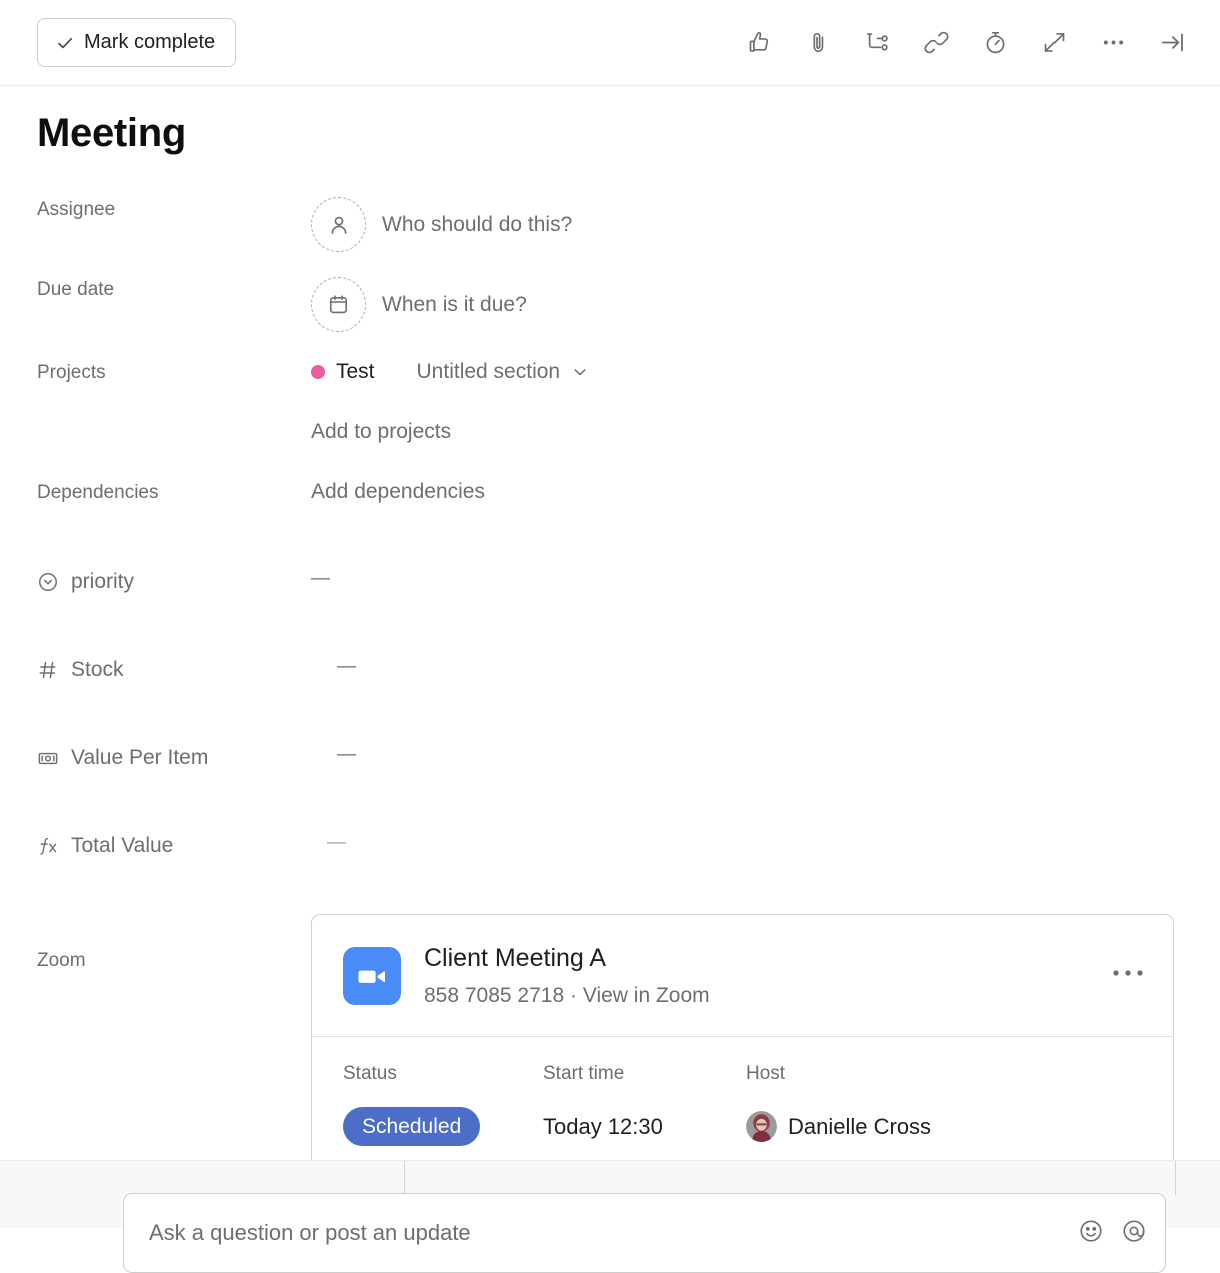 Image resolution: width=1220 pixels, height=1273 pixels. Describe the element at coordinates (628, 119) in the screenshot. I see `page-title: Meeting` at that location.